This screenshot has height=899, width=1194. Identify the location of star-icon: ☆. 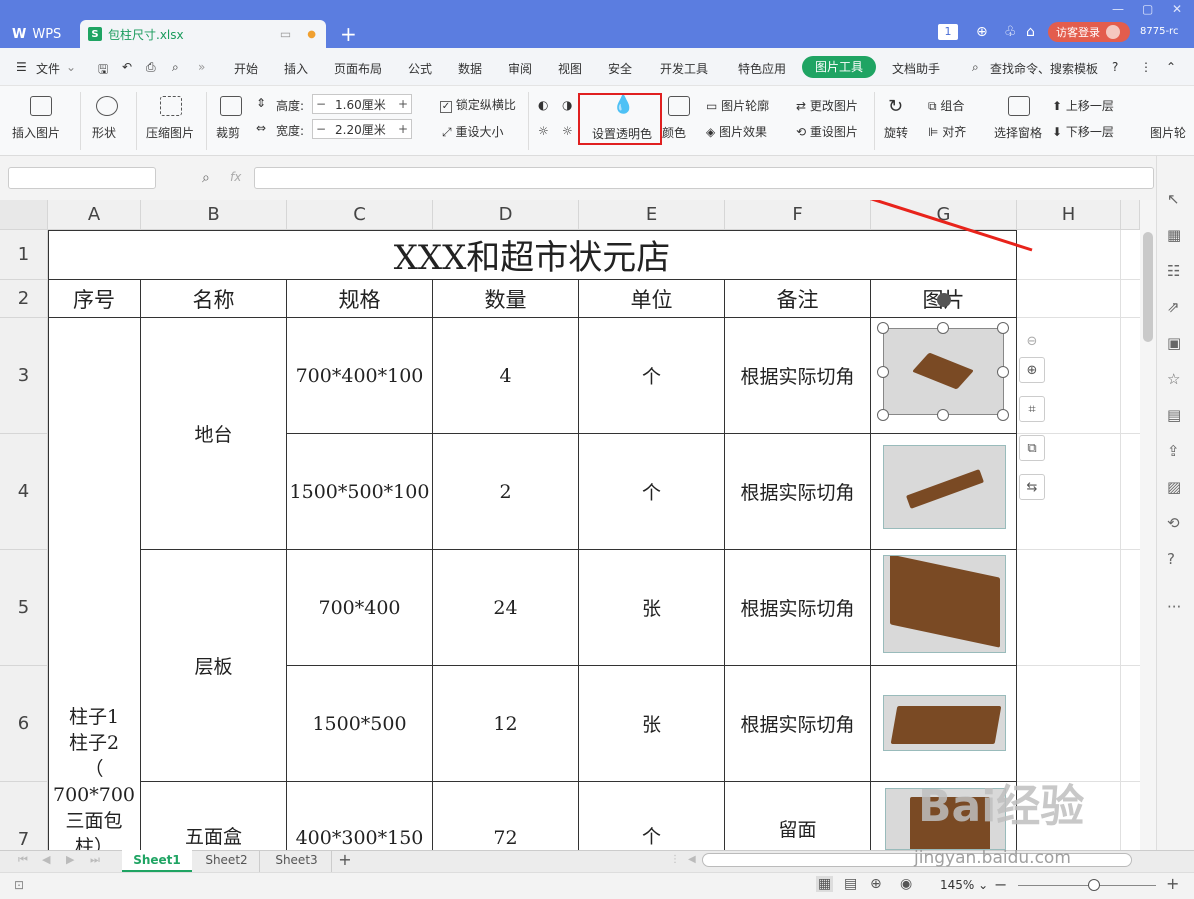
(1173, 379).